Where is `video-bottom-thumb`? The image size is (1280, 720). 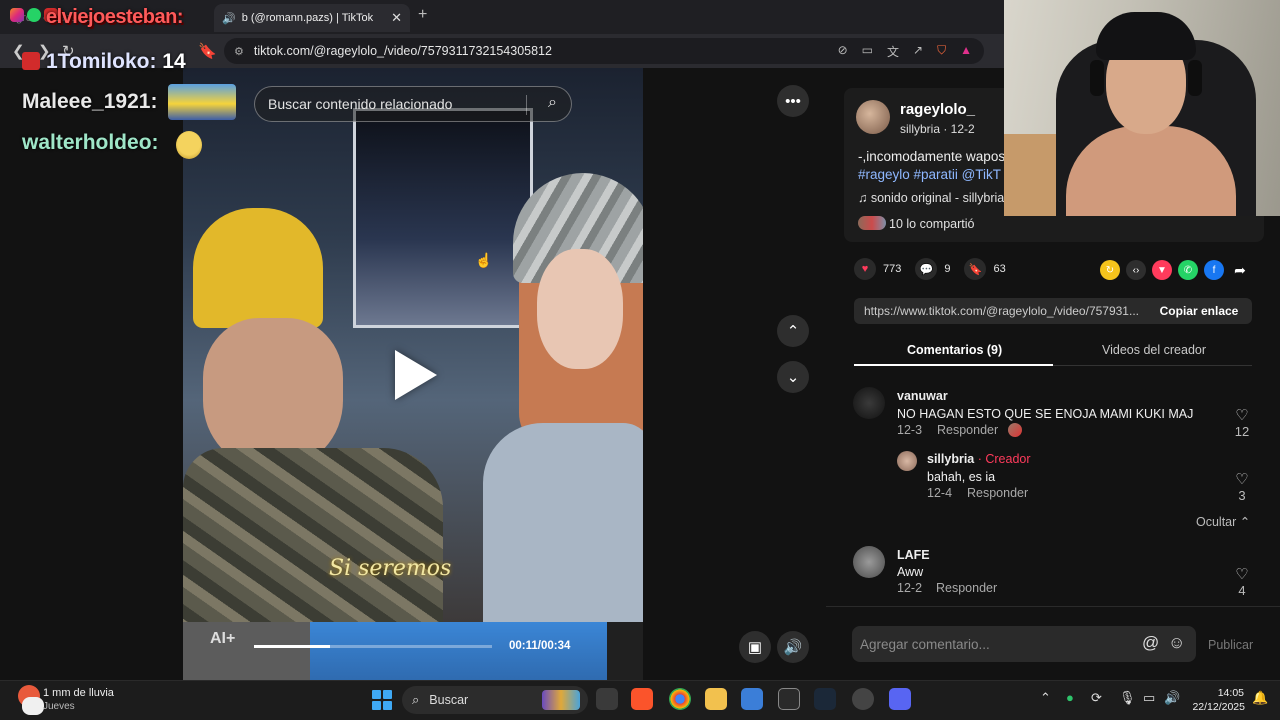 video-bottom-thumb is located at coordinates (246, 651).